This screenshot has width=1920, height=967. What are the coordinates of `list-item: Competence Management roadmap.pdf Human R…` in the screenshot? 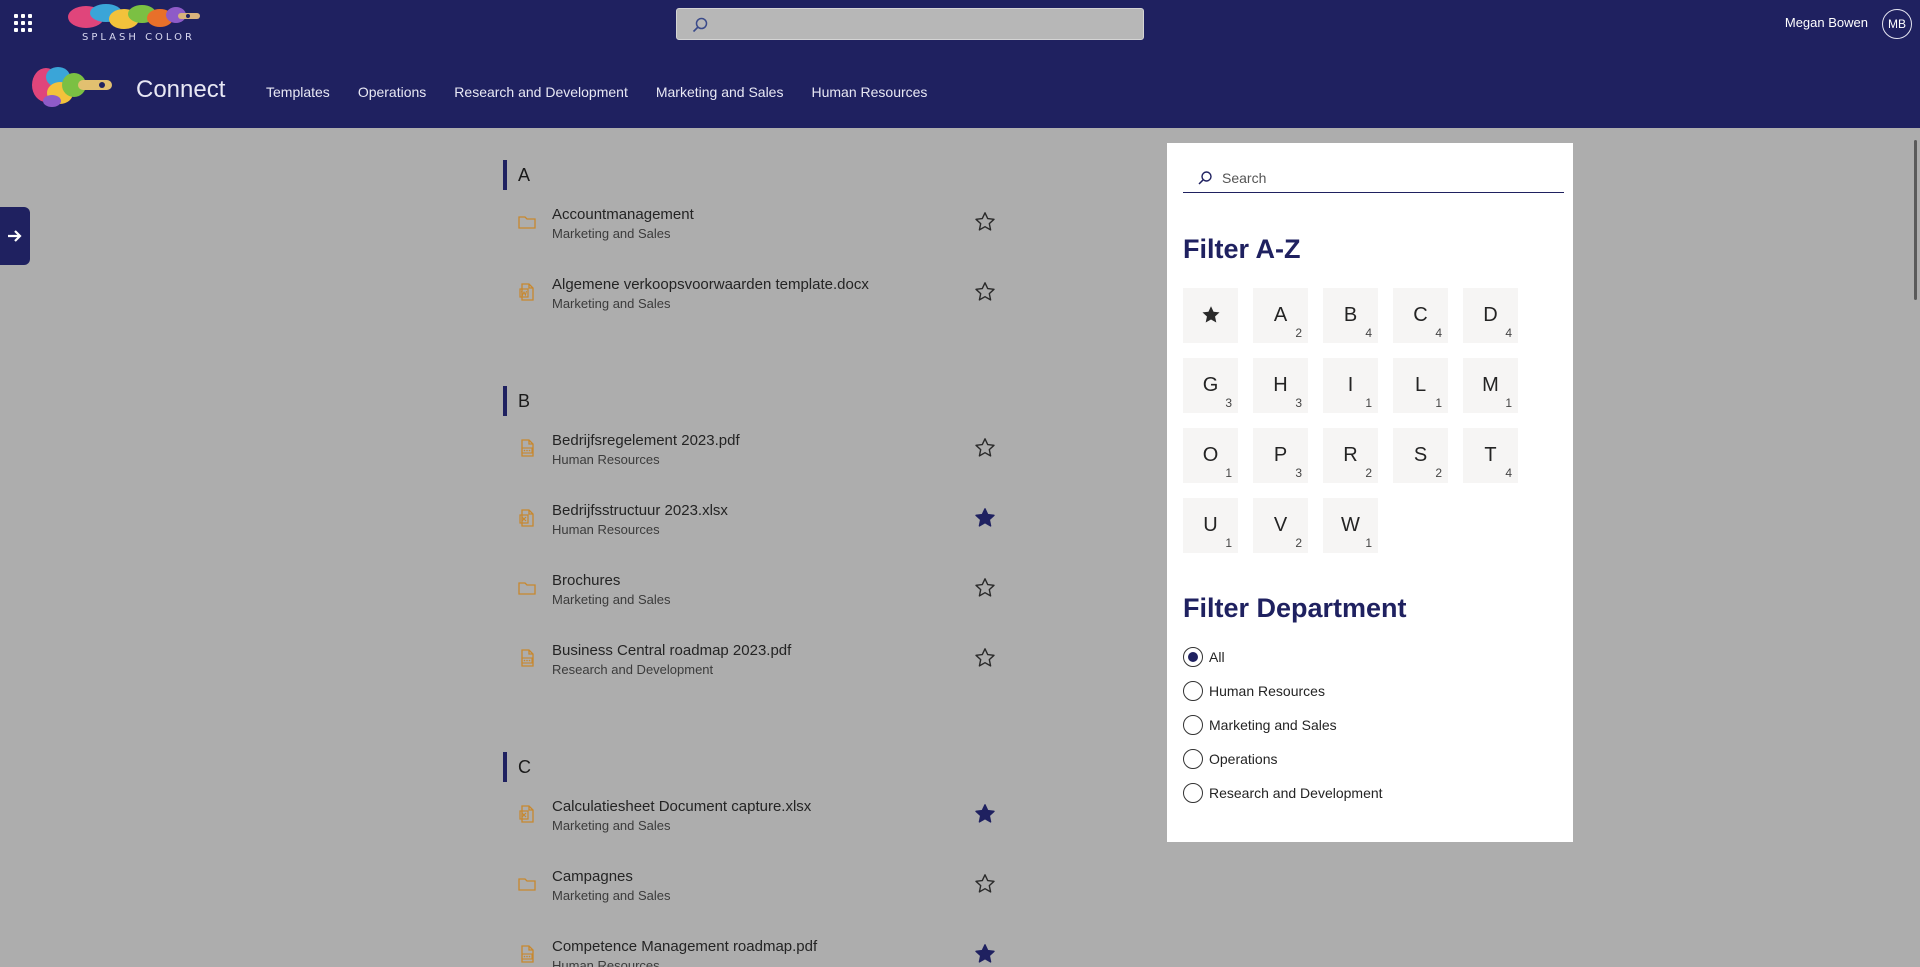 It's located at (753, 951).